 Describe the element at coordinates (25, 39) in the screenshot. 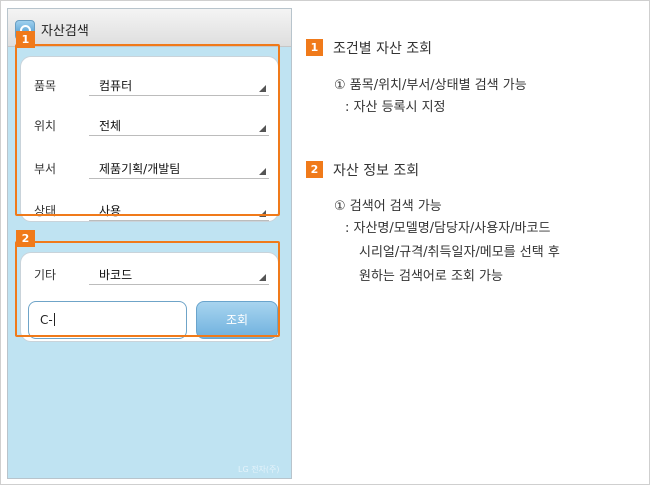

I see `marker-1: 1` at that location.